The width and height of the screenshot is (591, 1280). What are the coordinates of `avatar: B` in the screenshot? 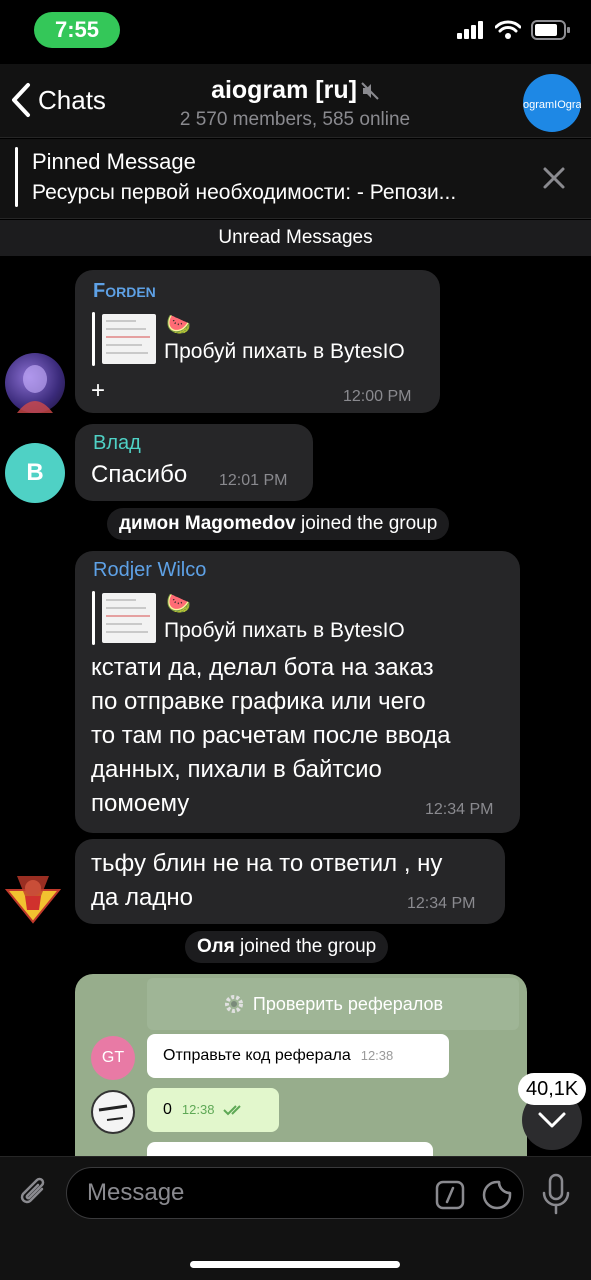 It's located at (35, 473).